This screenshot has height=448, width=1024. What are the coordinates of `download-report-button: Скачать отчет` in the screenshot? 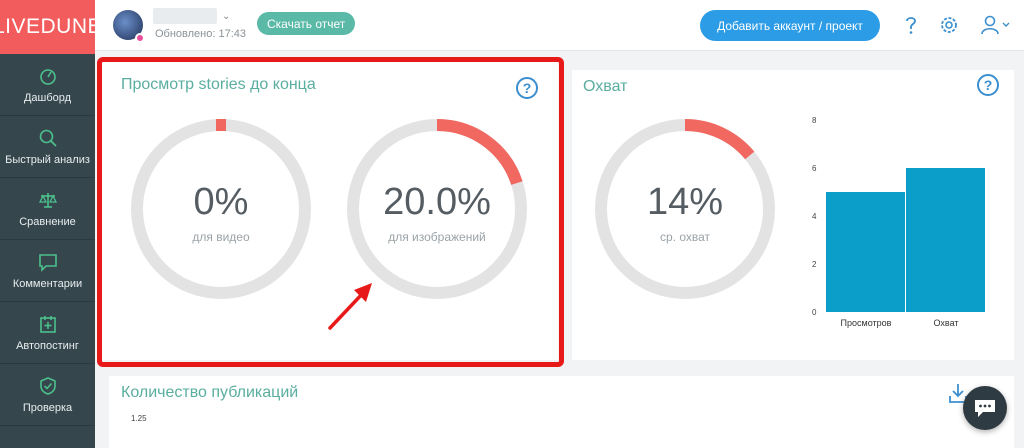 It's located at (306, 23).